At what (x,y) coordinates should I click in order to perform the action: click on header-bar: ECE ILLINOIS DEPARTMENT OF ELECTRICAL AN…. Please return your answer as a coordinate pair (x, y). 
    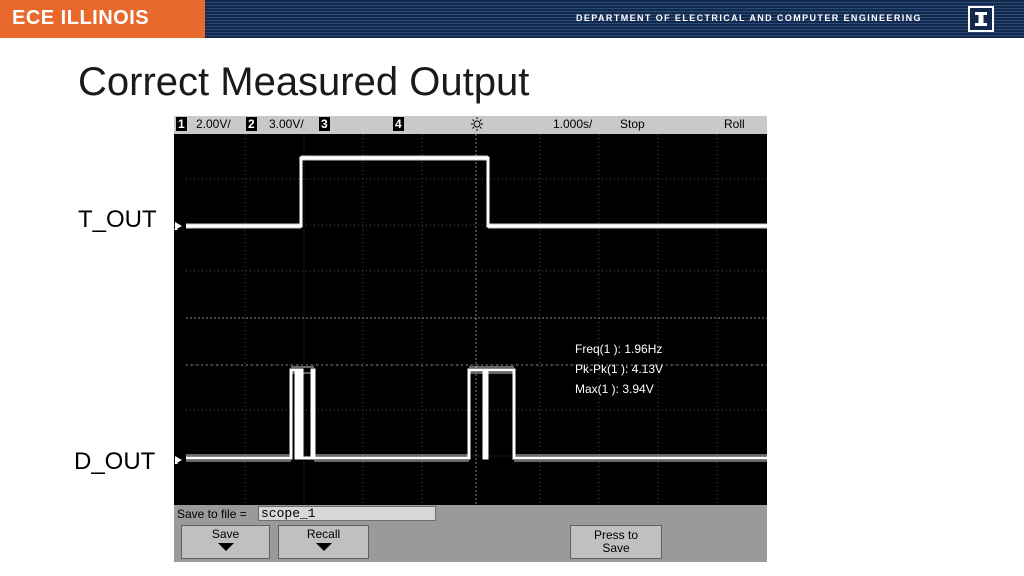
    Looking at the image, I should click on (512, 19).